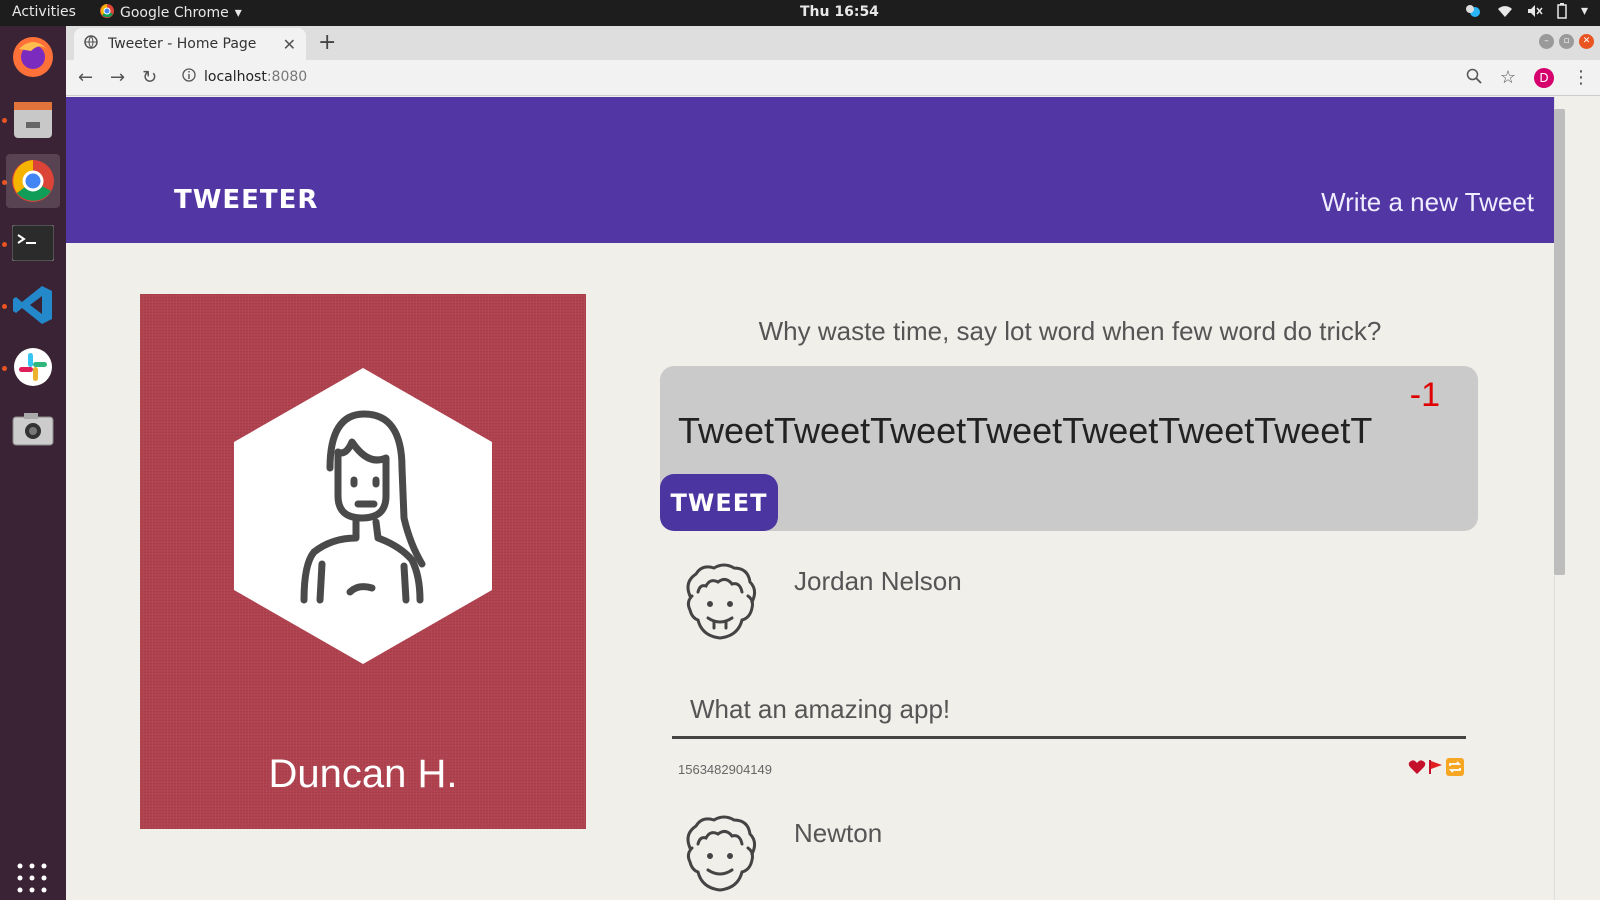  Describe the element at coordinates (1535, 11) in the screenshot. I see `volume-icon` at that location.